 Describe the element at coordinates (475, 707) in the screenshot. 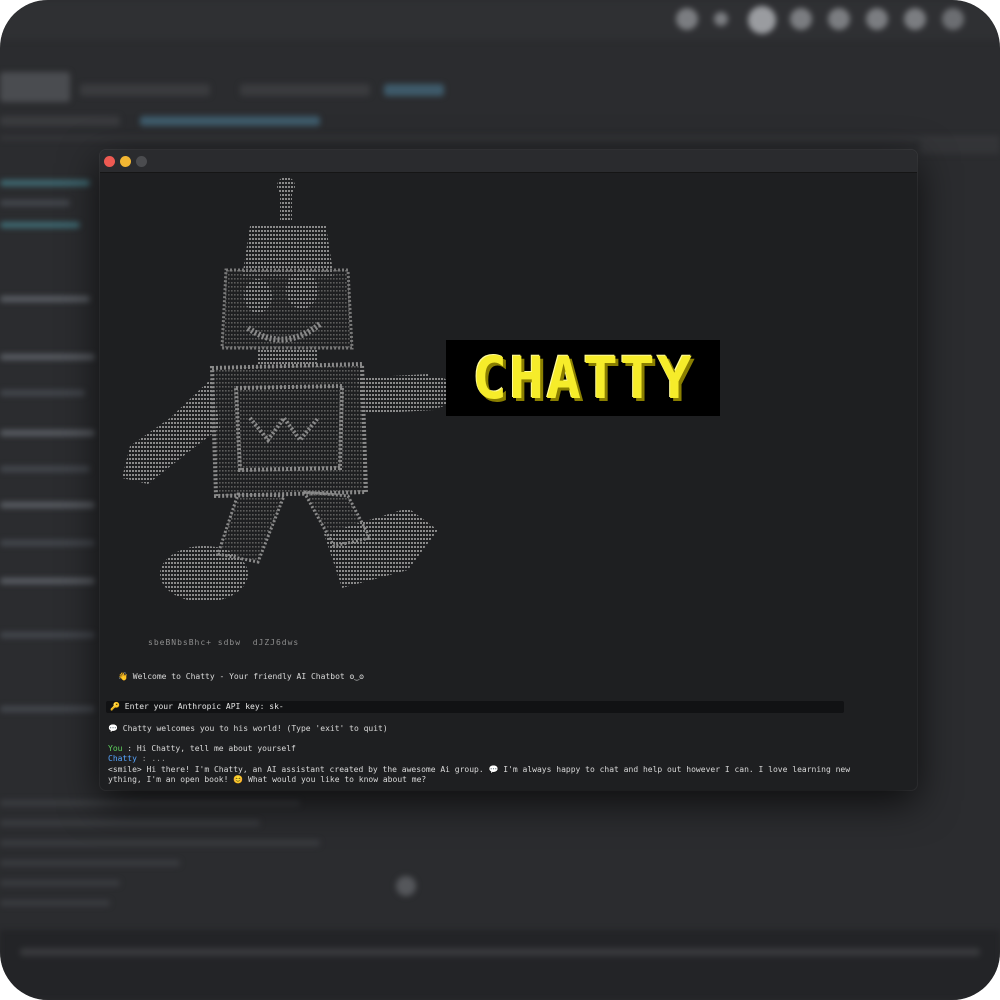

I see `api-key-prompt-row: 🔑 Enter your Anthropic API key: sk-` at that location.